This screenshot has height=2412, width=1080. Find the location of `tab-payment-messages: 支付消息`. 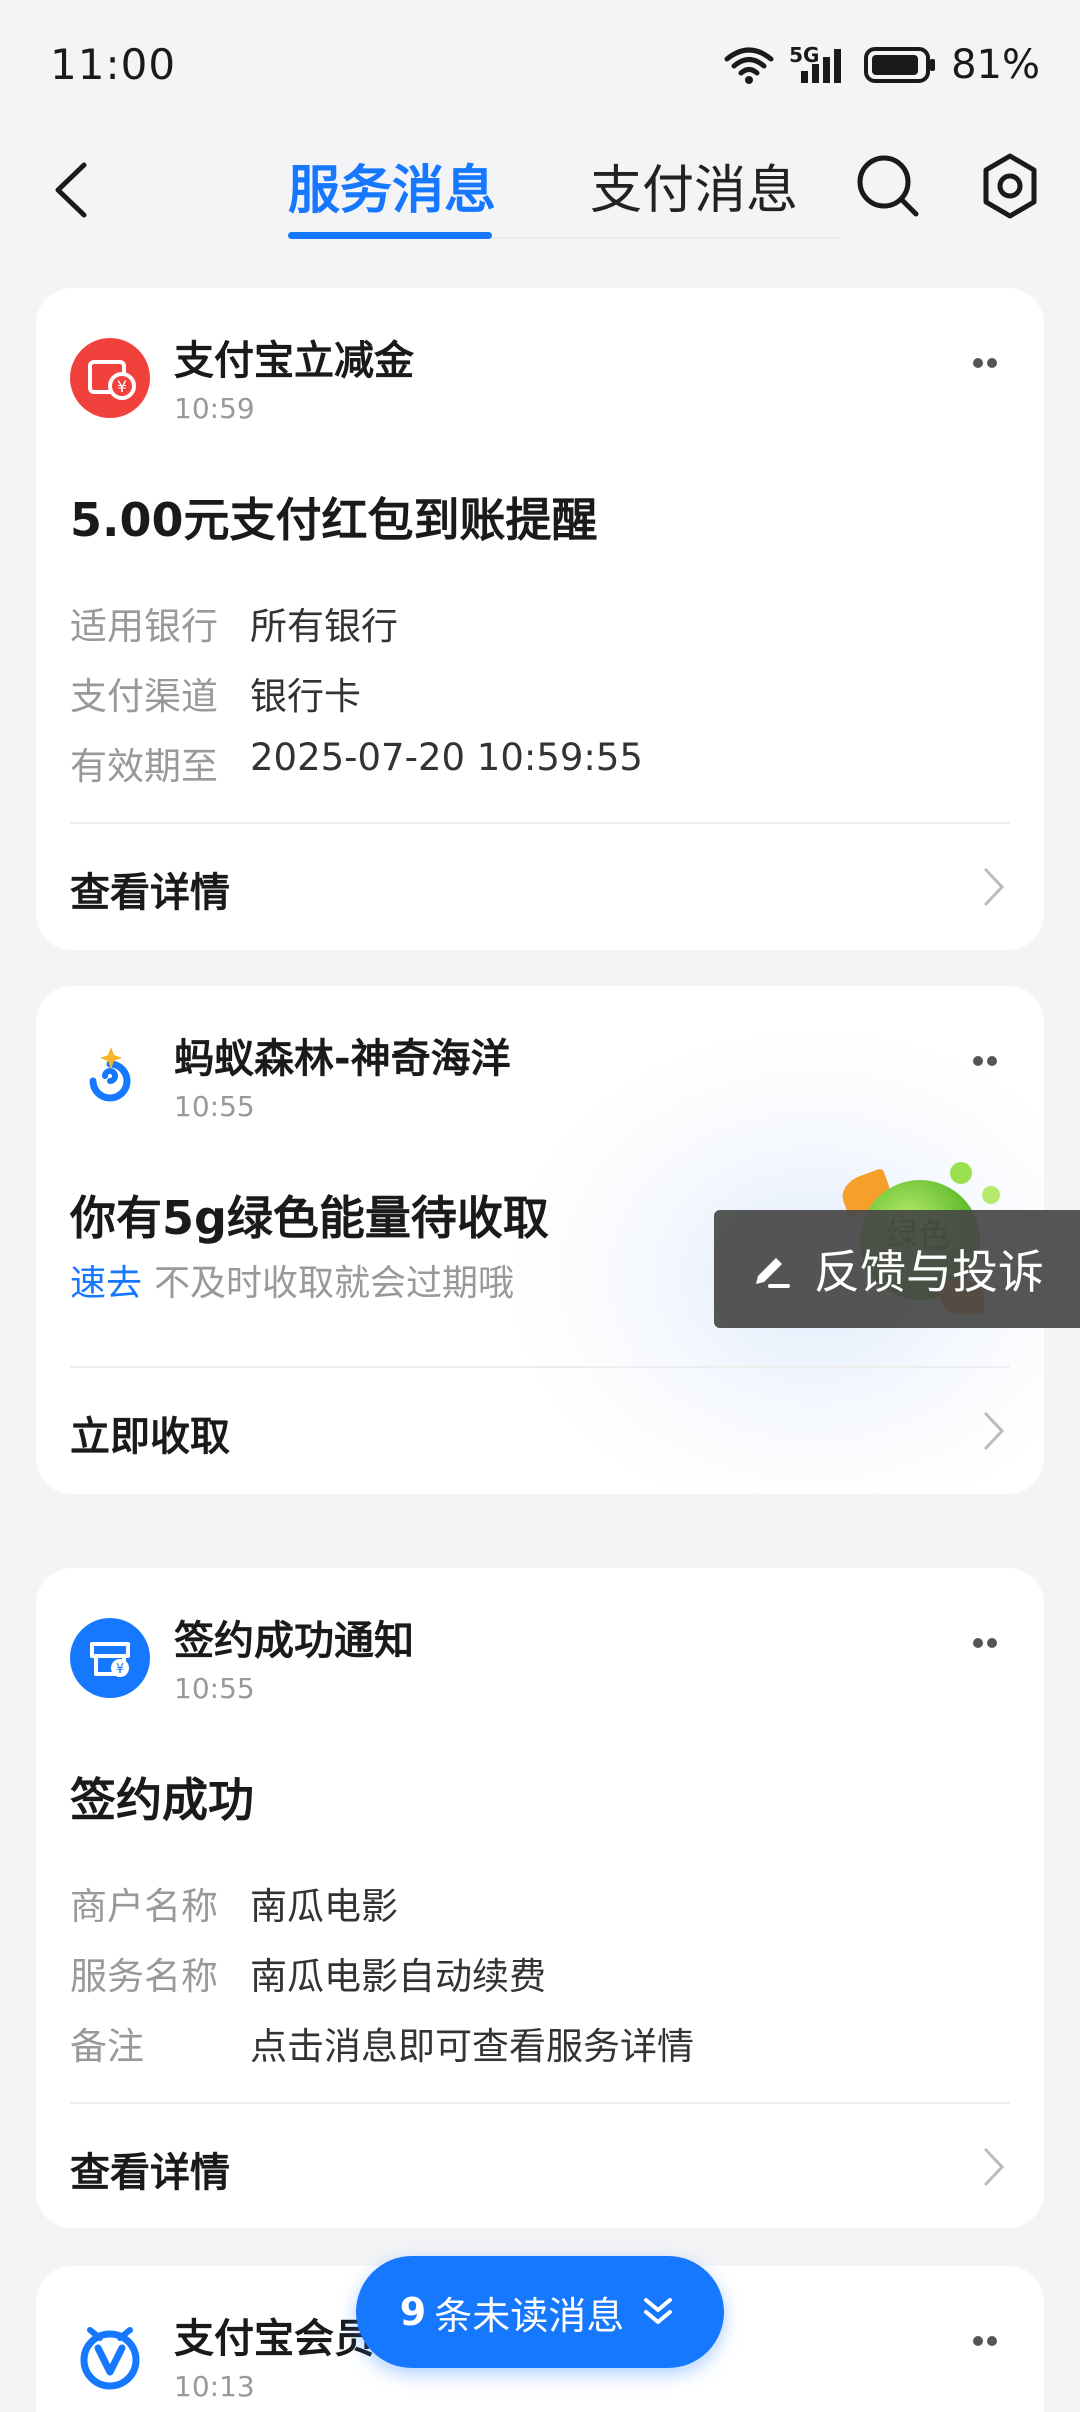

tab-payment-messages: 支付消息 is located at coordinates (694, 185).